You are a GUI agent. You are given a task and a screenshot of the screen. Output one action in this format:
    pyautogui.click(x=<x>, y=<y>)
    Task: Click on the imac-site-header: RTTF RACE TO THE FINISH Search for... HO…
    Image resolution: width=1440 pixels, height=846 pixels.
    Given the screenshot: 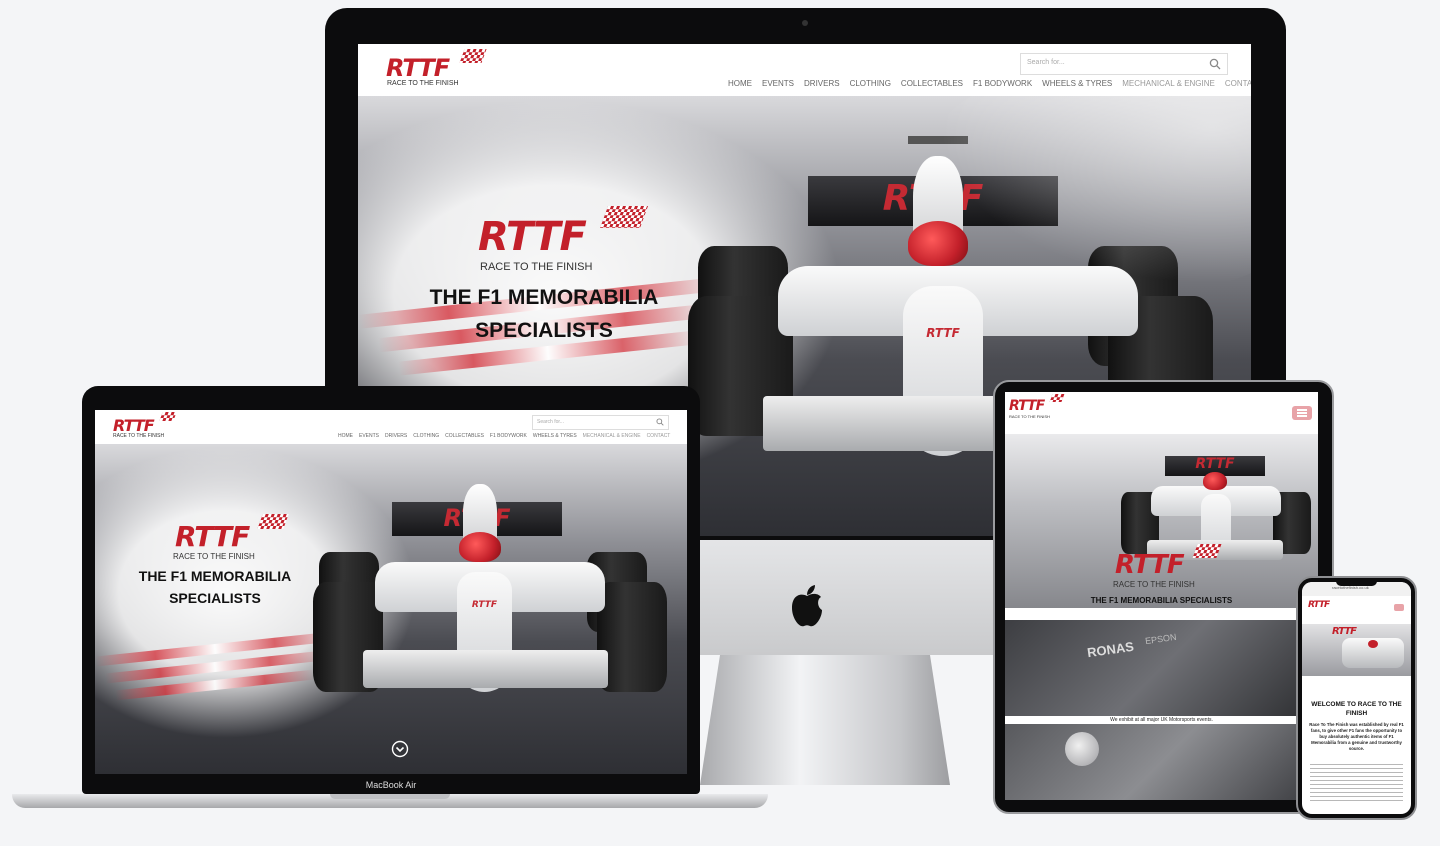 What is the action you would take?
    pyautogui.click(x=804, y=70)
    